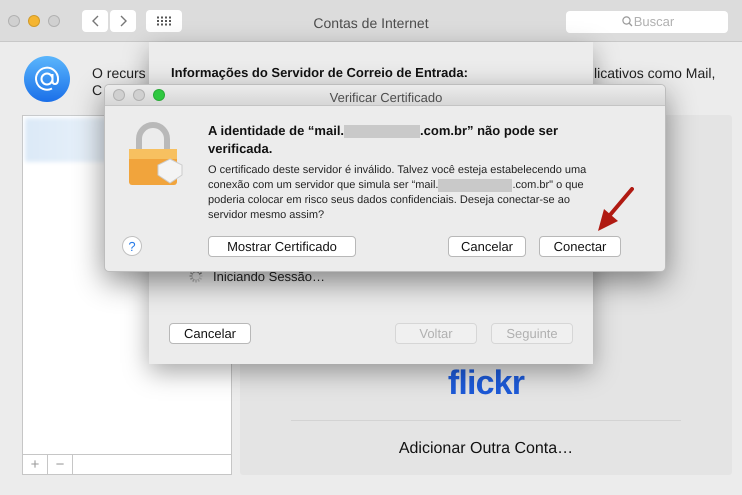 The height and width of the screenshot is (495, 742). Describe the element at coordinates (119, 73) in the screenshot. I see `intro-text: O recurs` at that location.